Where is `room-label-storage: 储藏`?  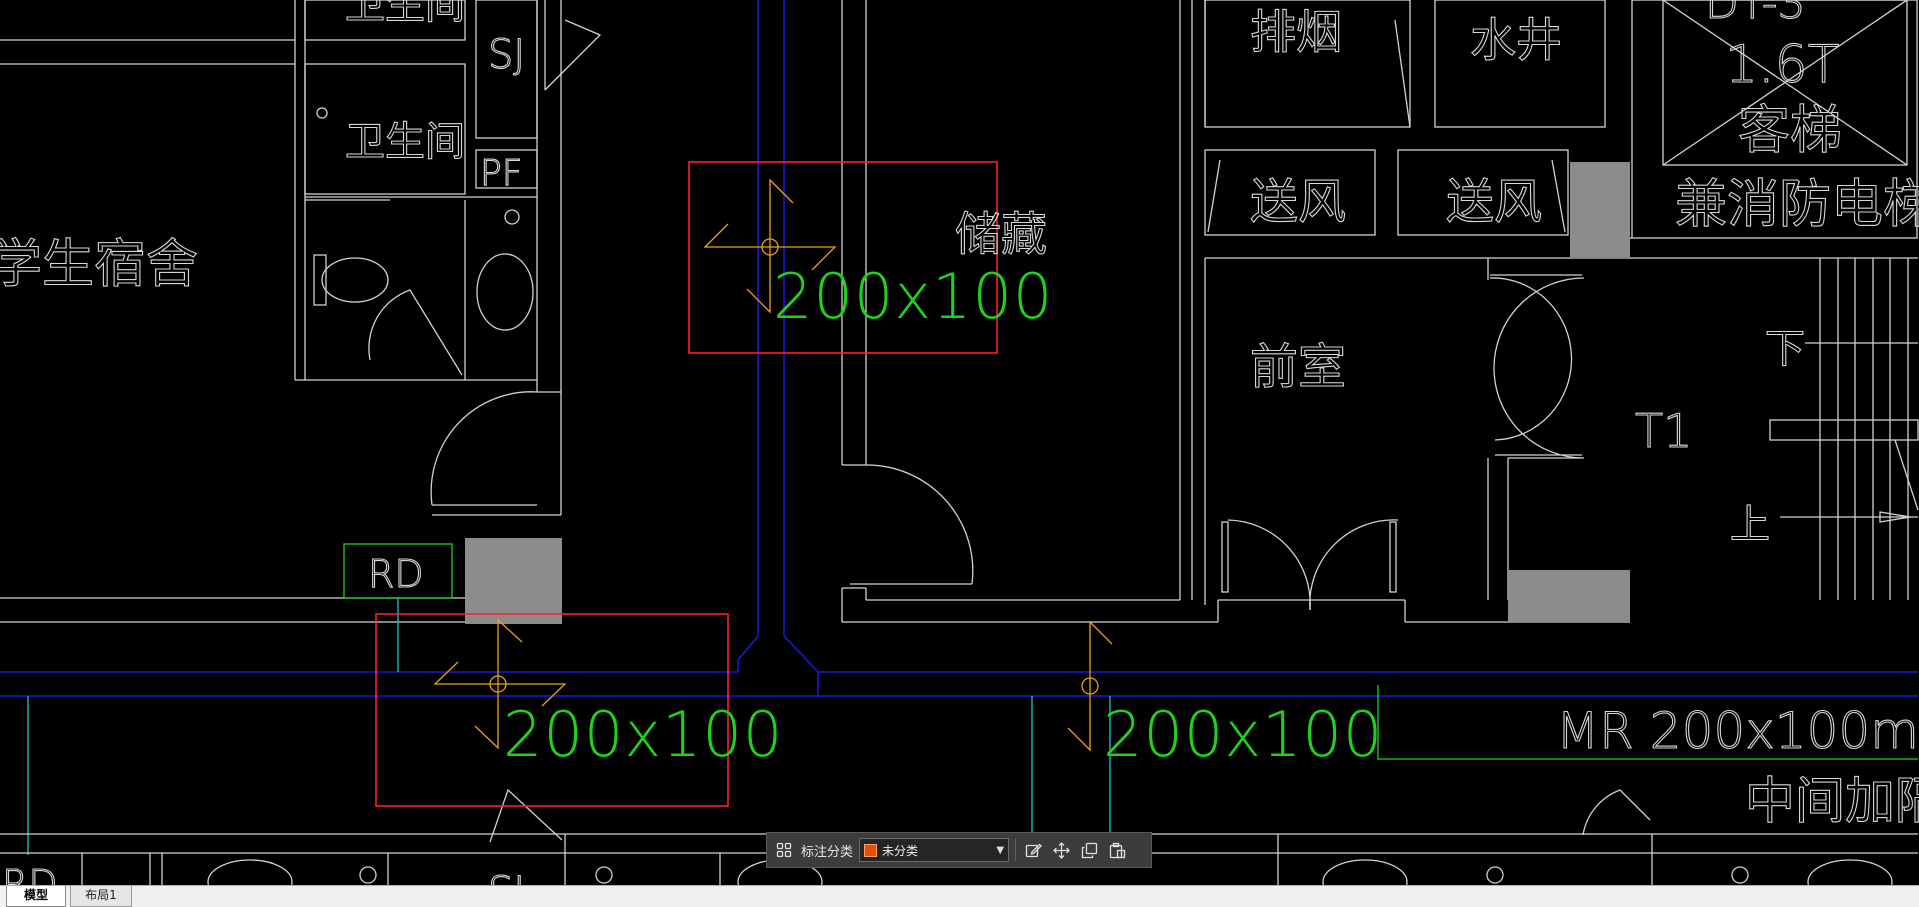 room-label-storage: 储藏 is located at coordinates (1001, 234).